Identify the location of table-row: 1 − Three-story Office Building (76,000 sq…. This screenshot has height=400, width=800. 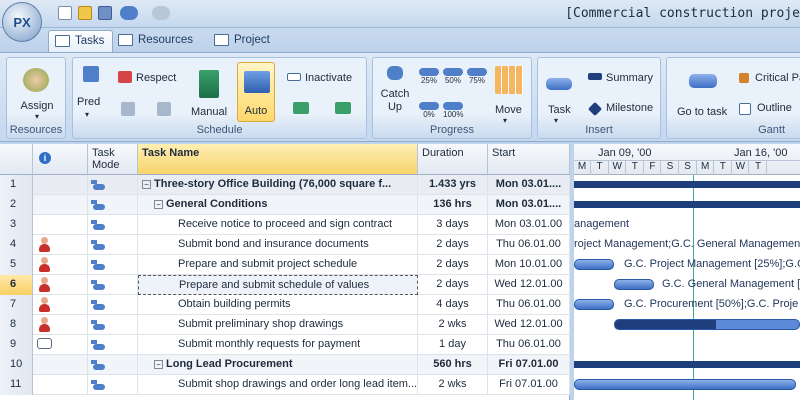
(285, 185).